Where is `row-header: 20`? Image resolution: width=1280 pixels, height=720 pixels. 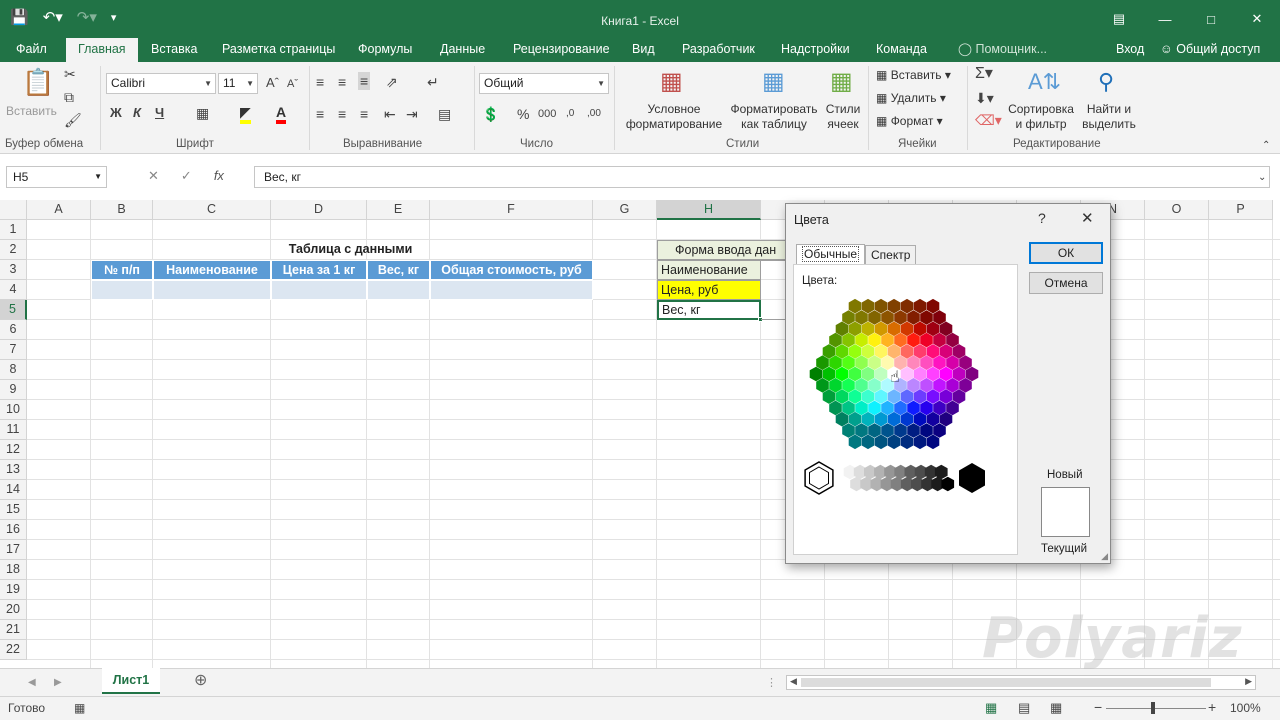 row-header: 20 is located at coordinates (13, 610).